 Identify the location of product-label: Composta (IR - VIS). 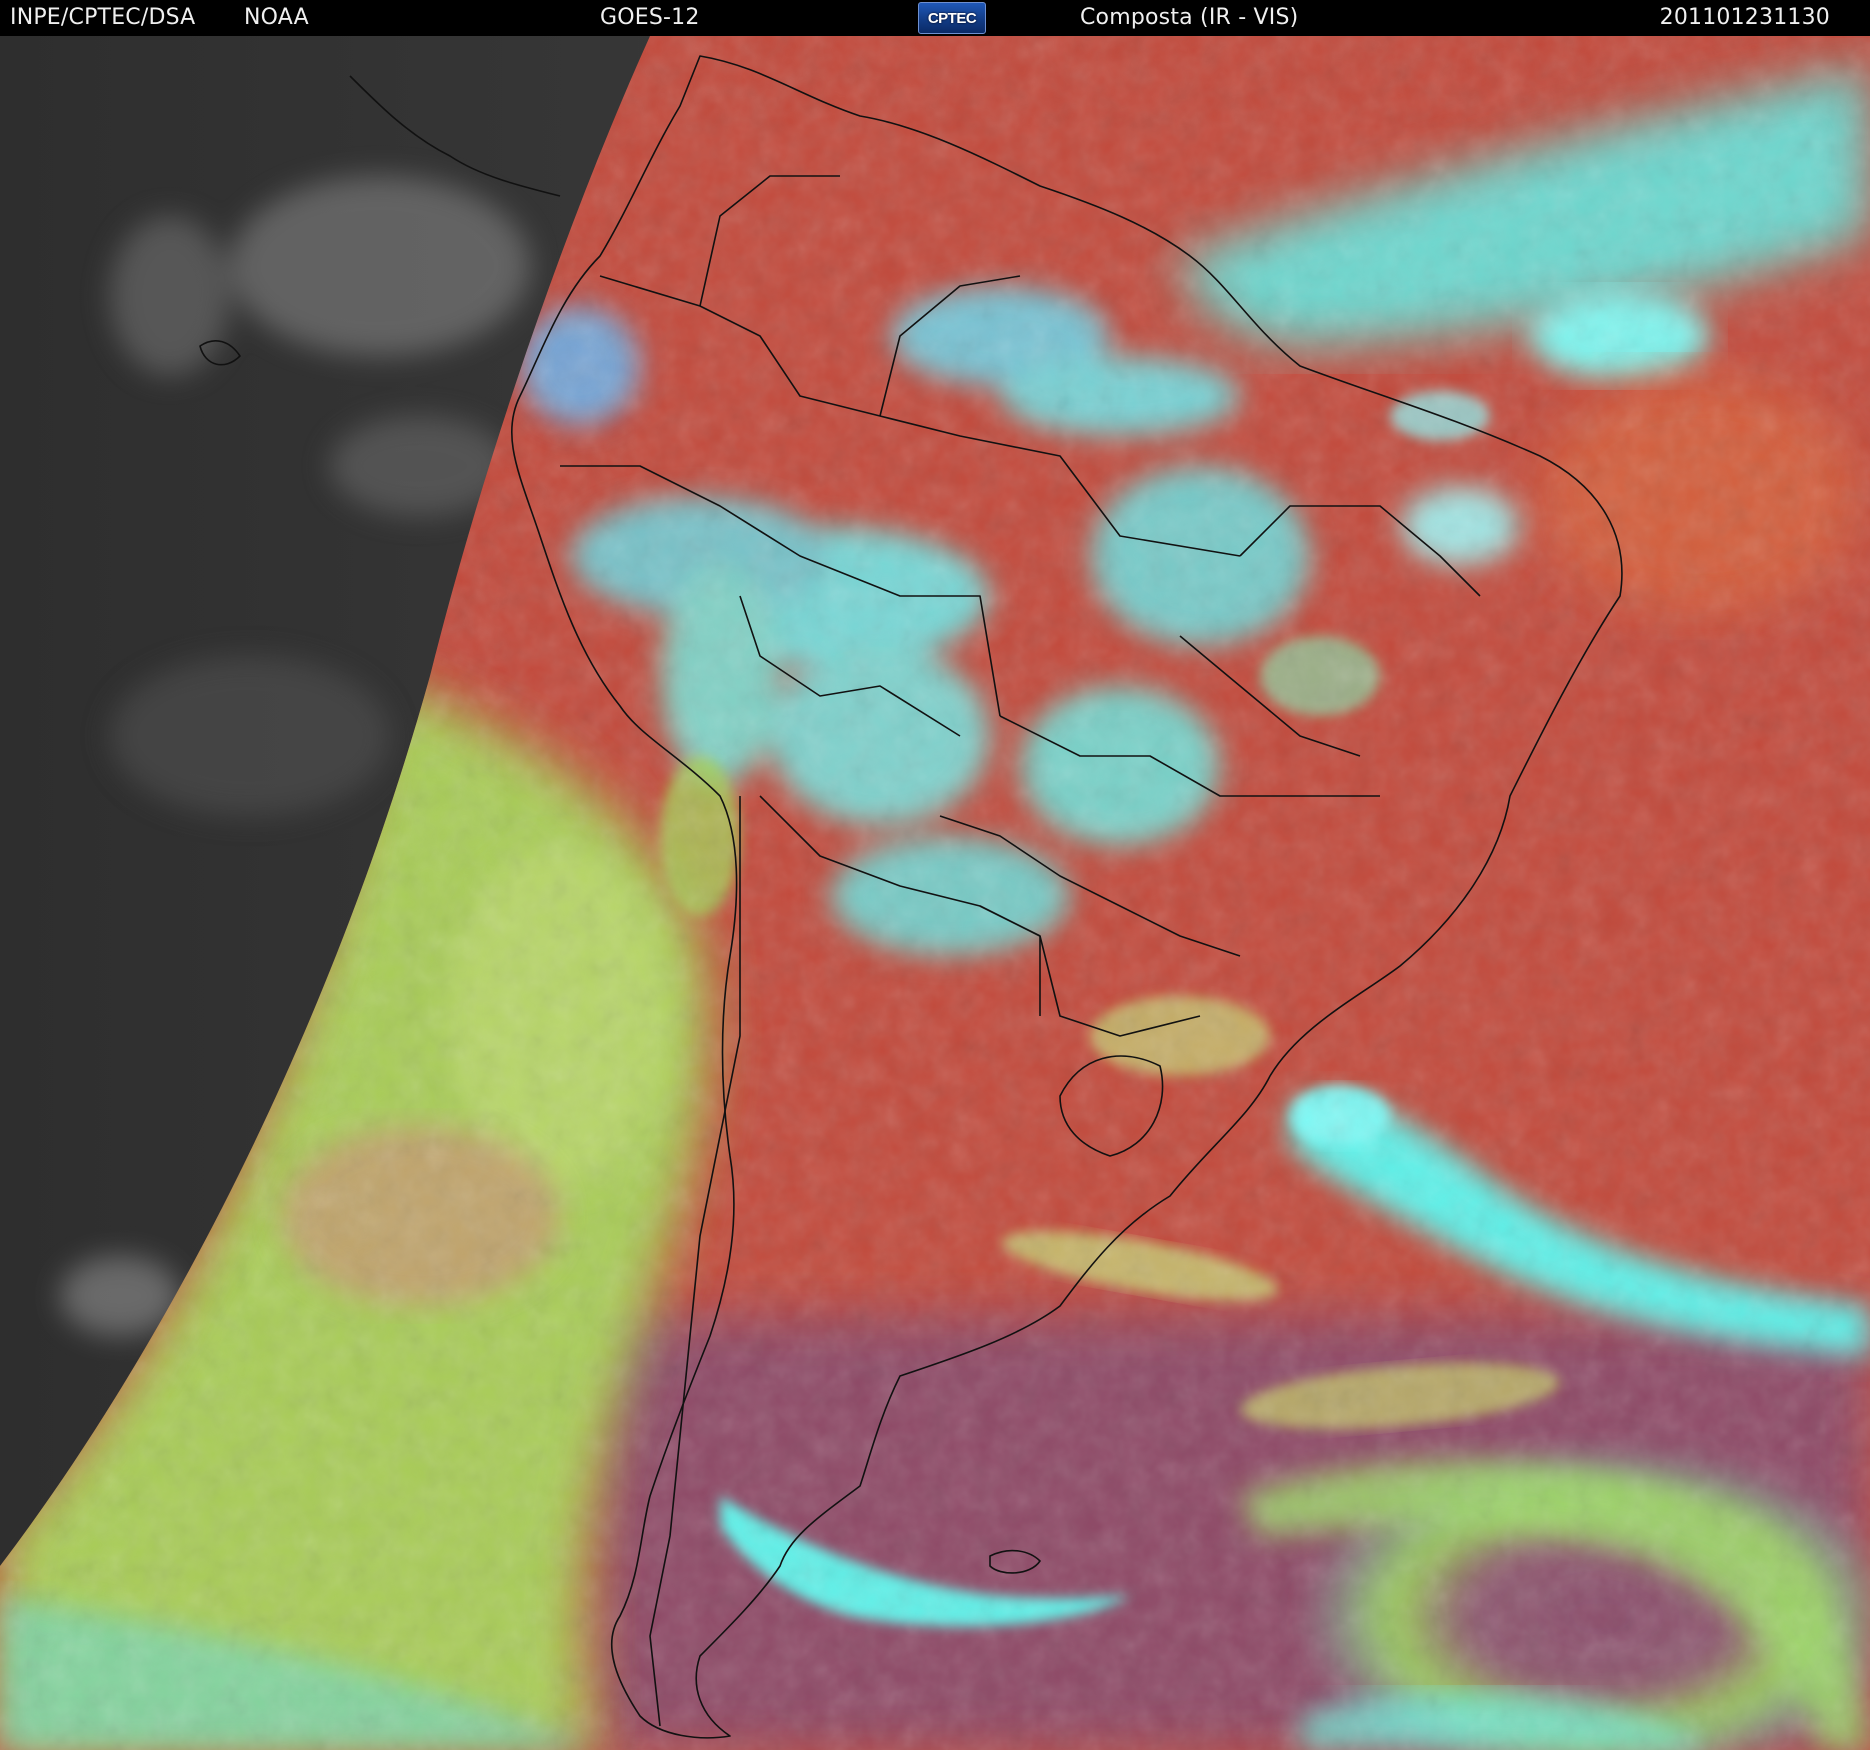
(1189, 17).